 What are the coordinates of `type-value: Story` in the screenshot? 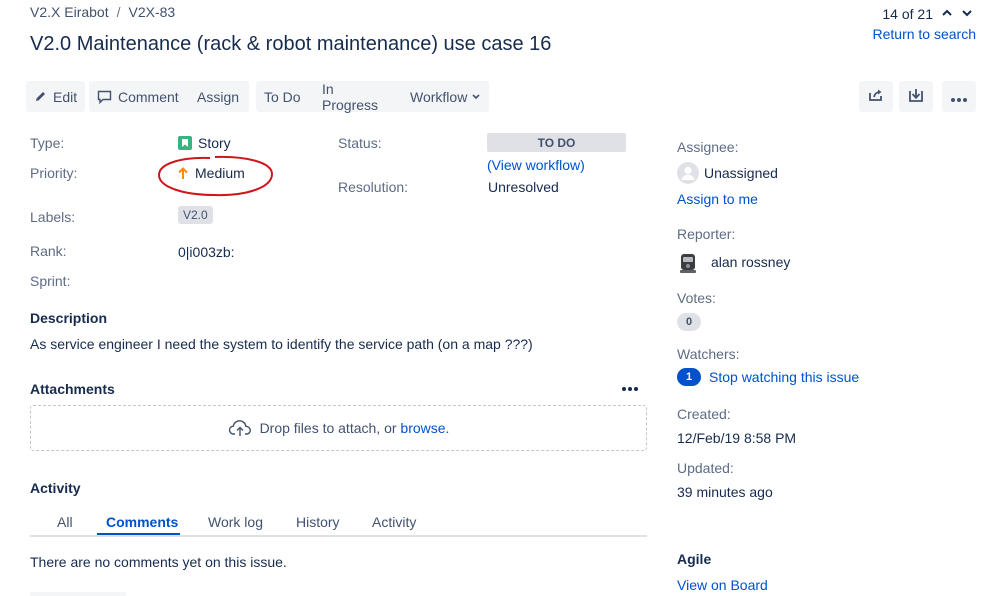 It's located at (204, 143).